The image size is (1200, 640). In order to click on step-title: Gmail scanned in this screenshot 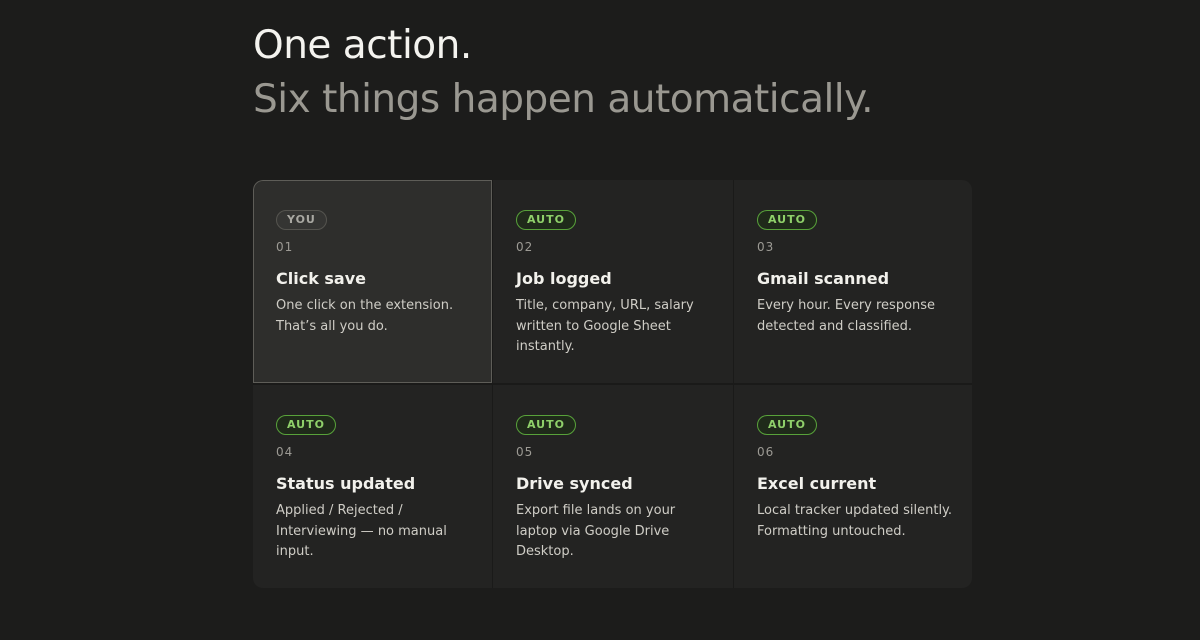, I will do `click(823, 278)`.